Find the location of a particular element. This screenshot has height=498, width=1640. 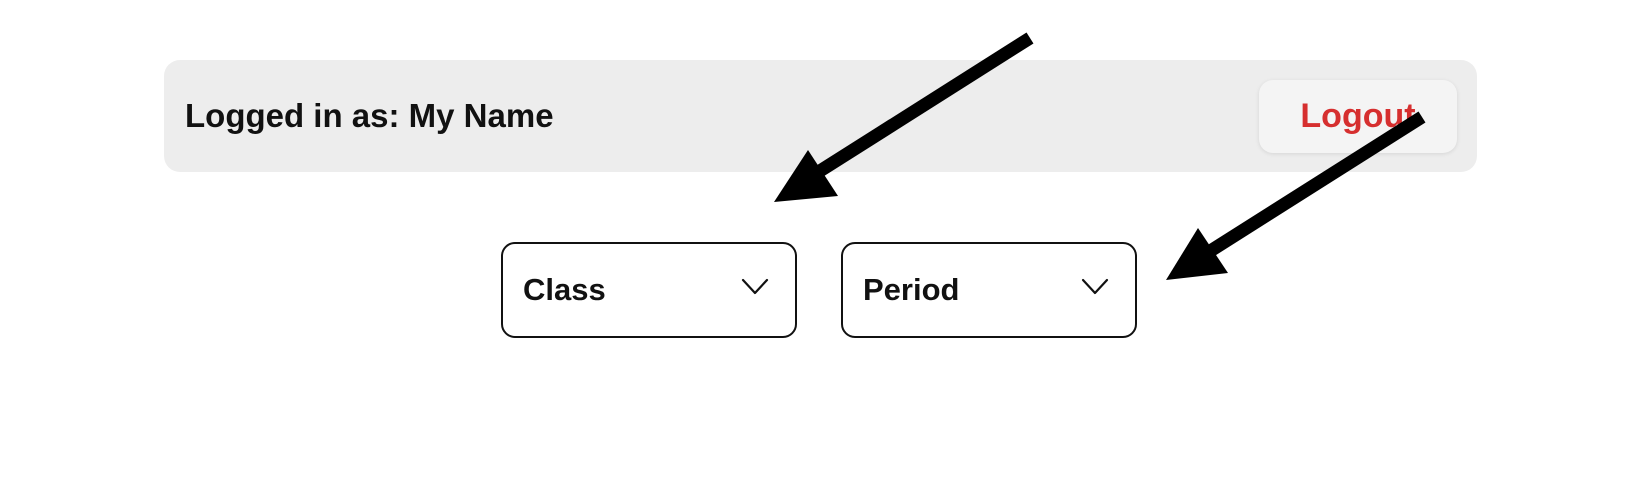

period-select: Period is located at coordinates (989, 290).